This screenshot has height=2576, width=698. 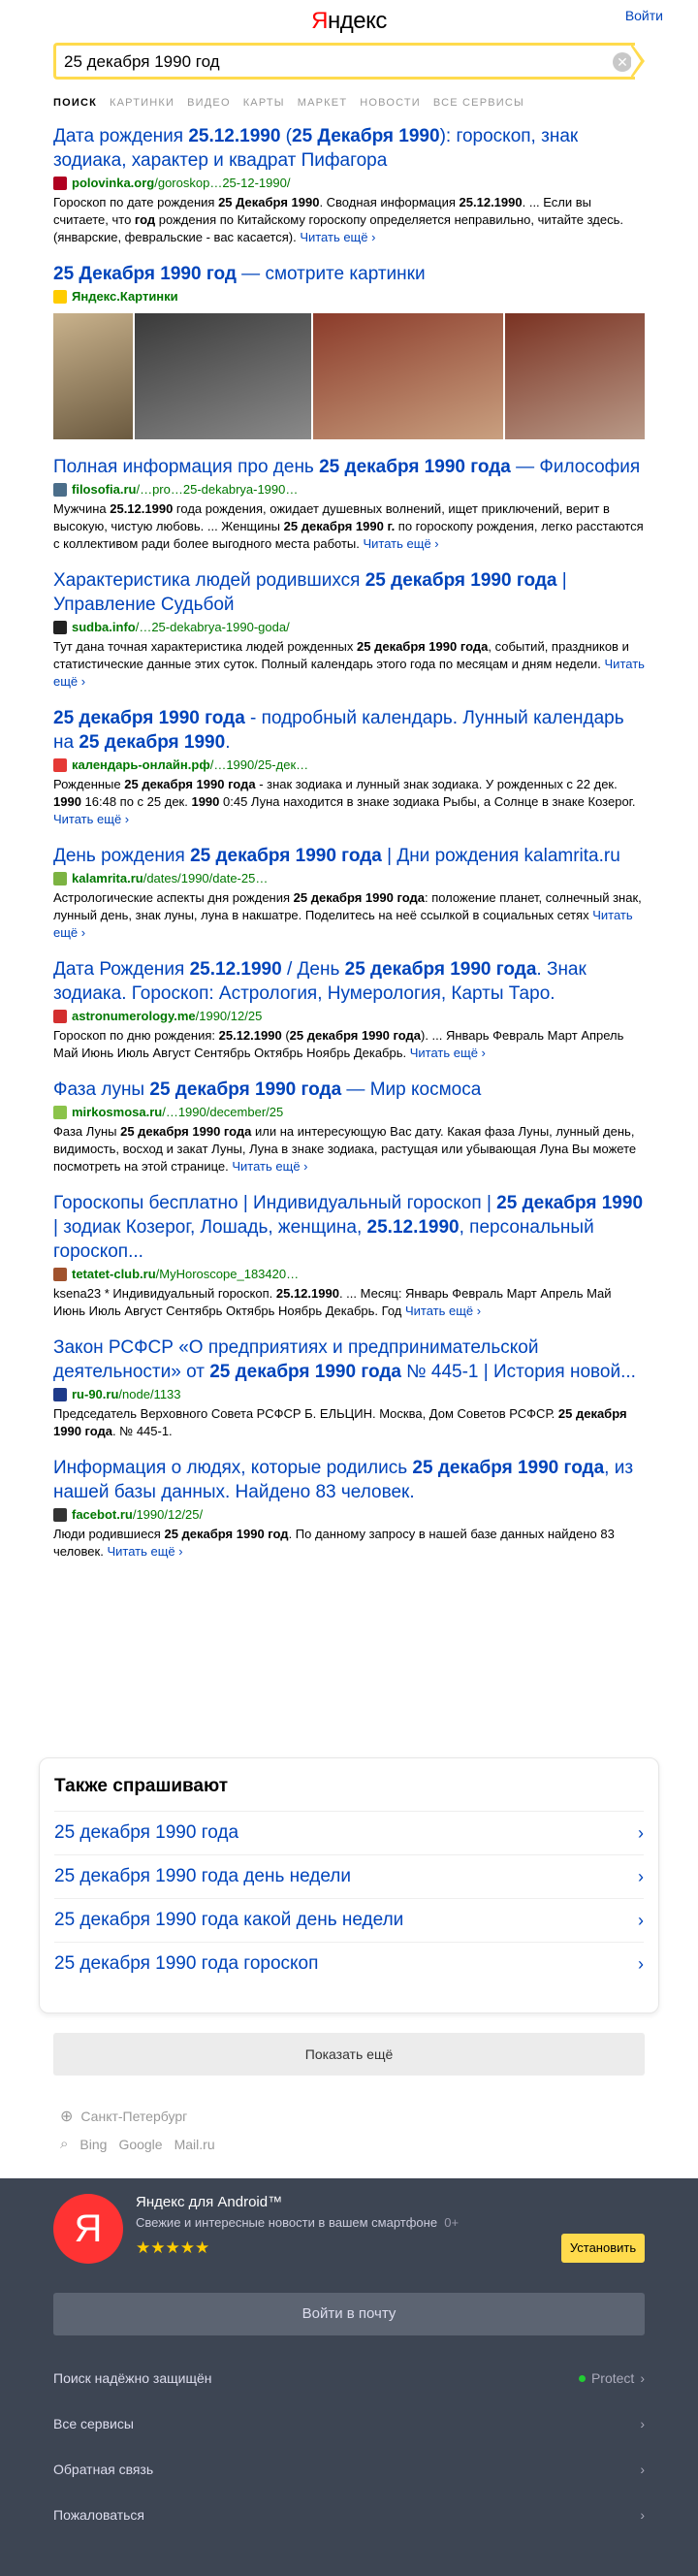 What do you see at coordinates (202, 1876) in the screenshot?
I see `also-ask-item-label: 25 декабря 1990 года день недели` at bounding box center [202, 1876].